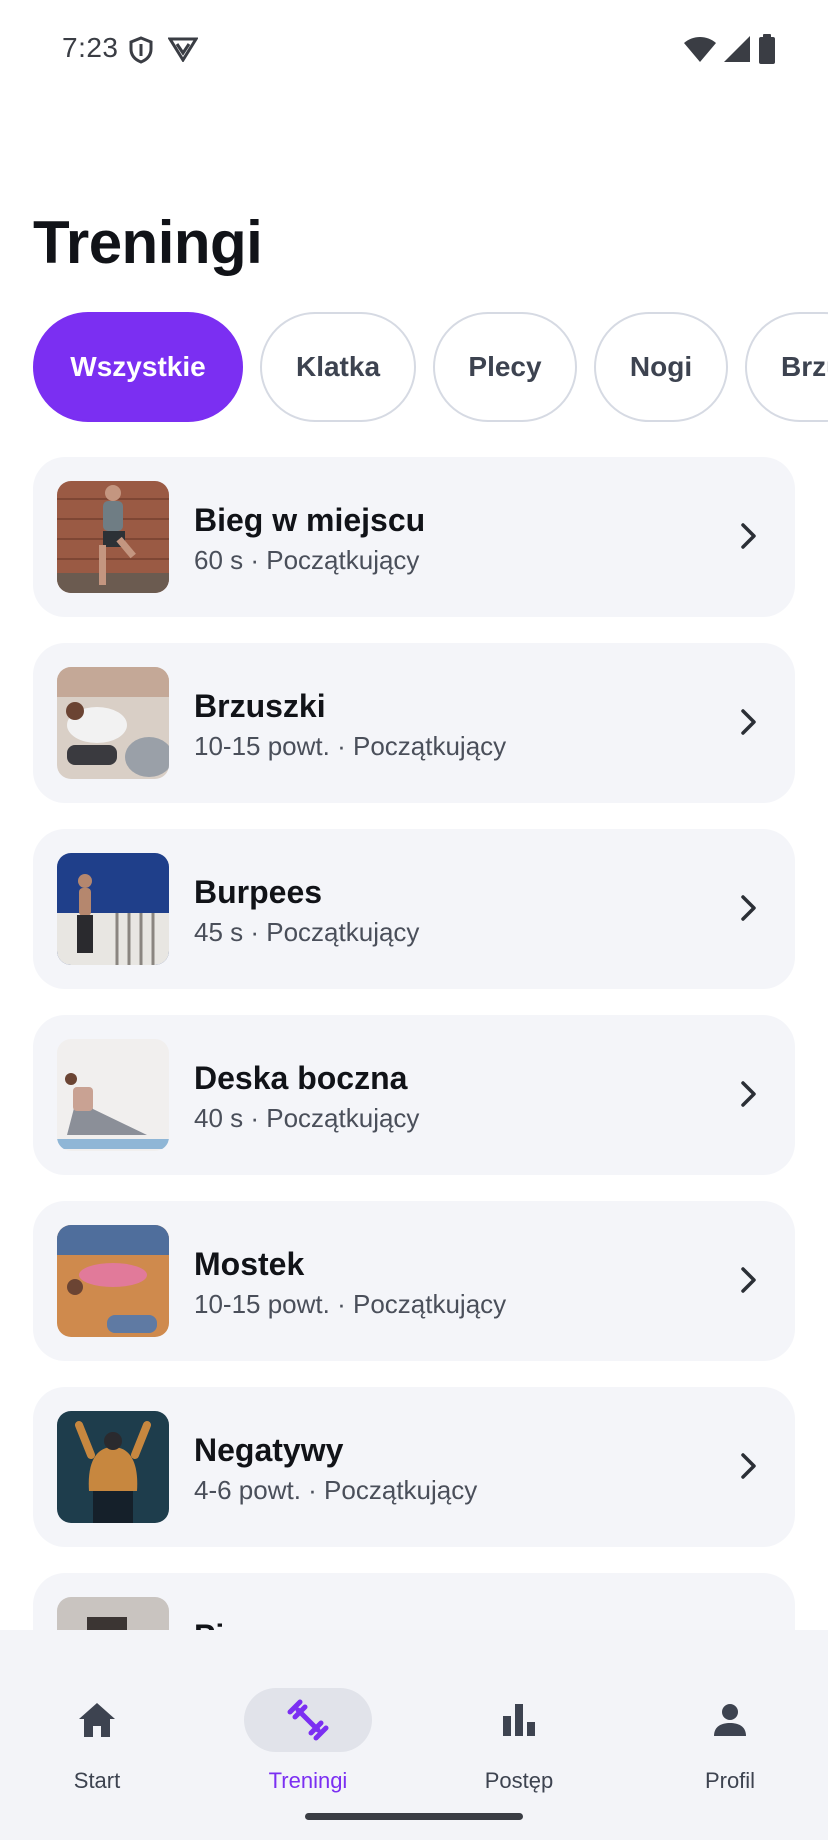 The width and height of the screenshot is (828, 1840). What do you see at coordinates (414, 1816) in the screenshot?
I see `home-indicator` at bounding box center [414, 1816].